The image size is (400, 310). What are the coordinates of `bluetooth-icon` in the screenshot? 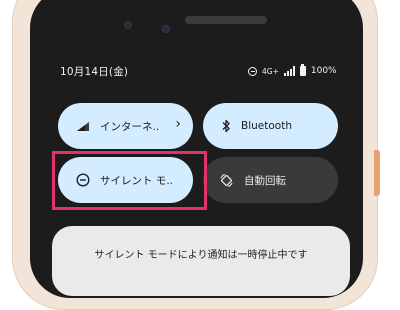 It's located at (226, 126).